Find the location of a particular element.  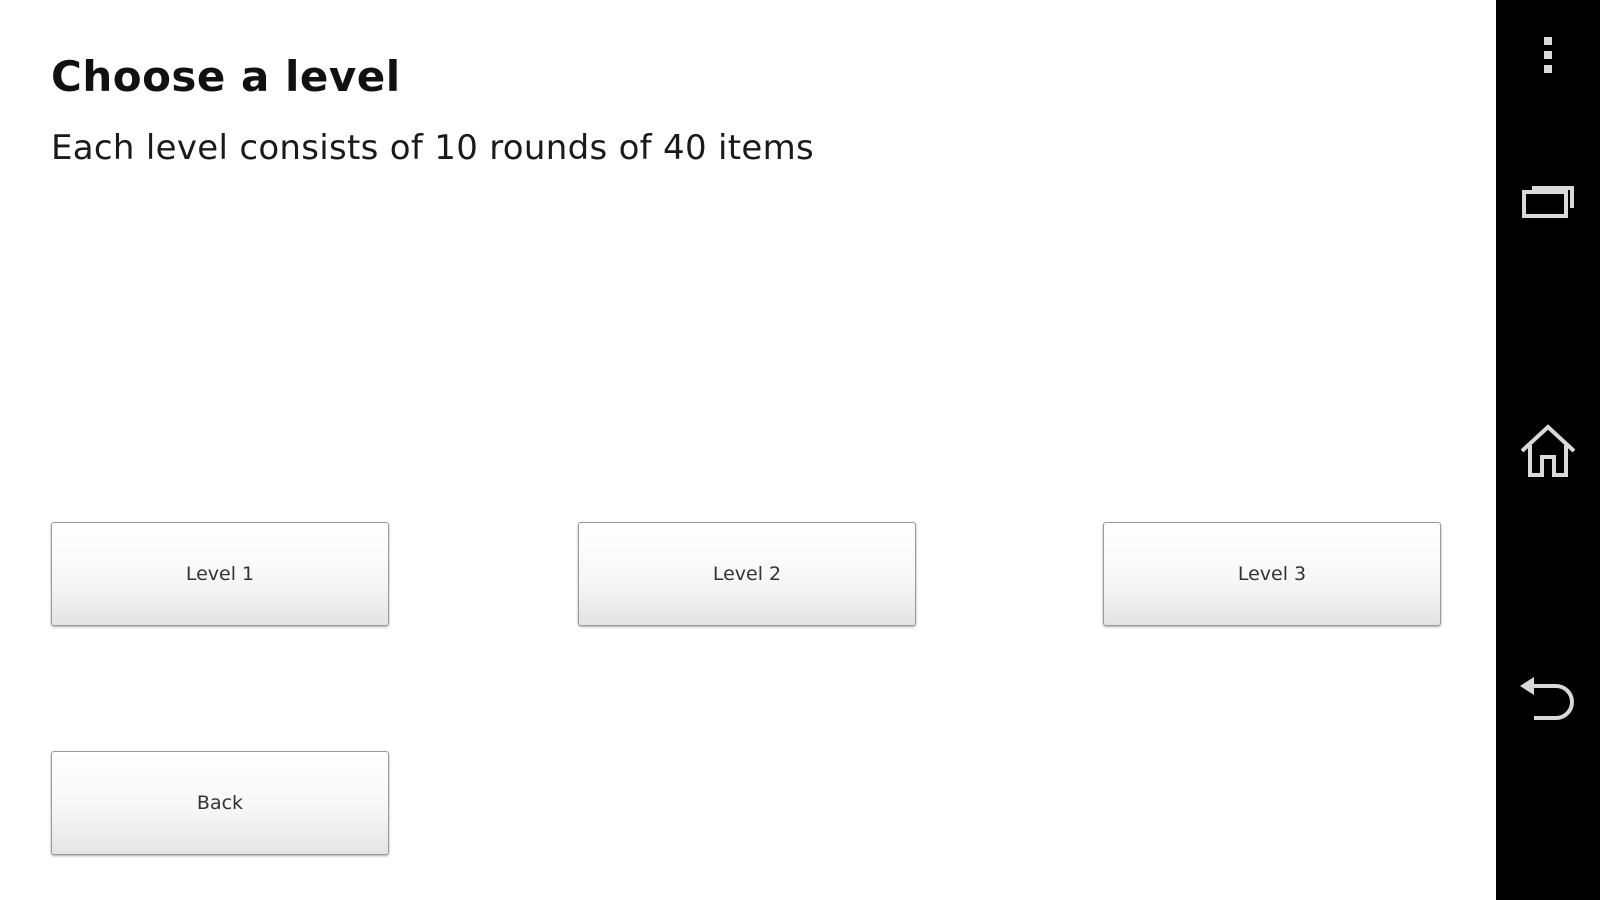

home-icon is located at coordinates (1548, 450).